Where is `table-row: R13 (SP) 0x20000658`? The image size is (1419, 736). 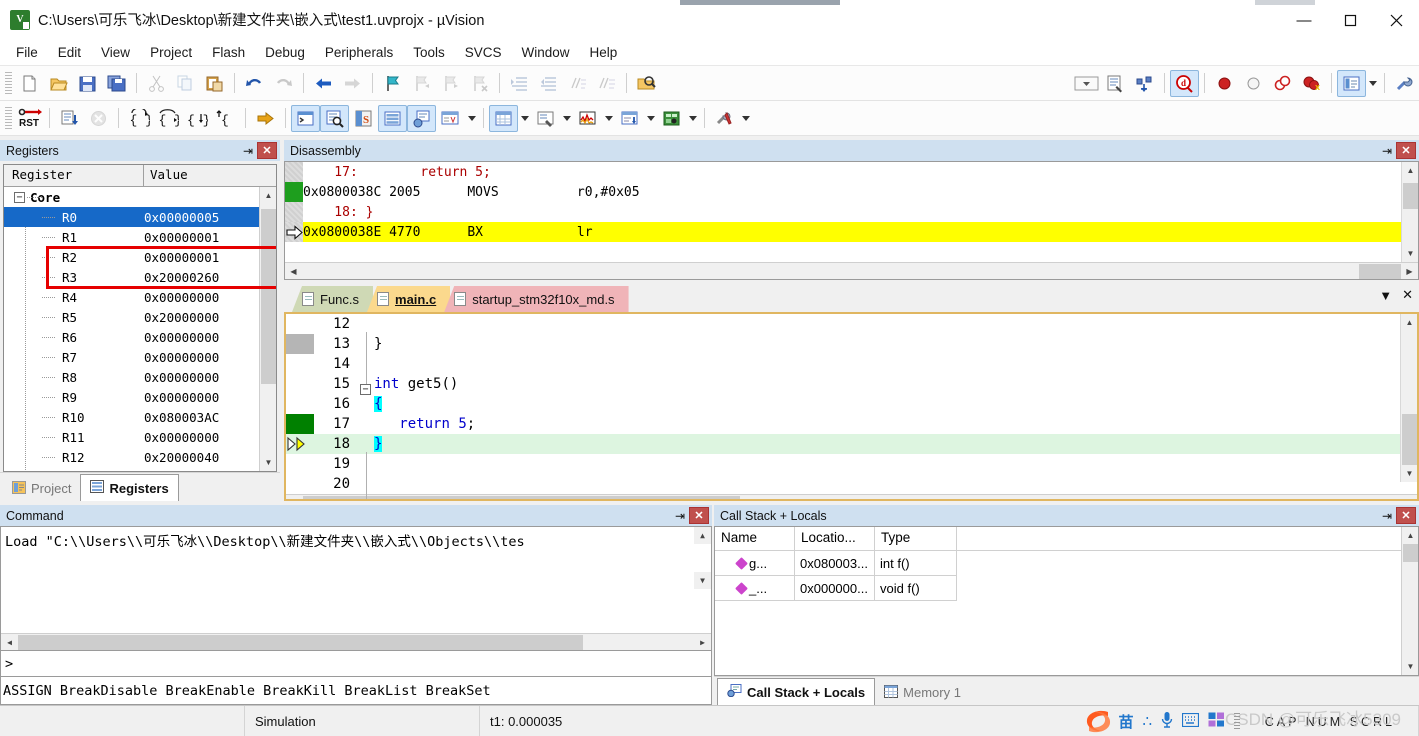 table-row: R13 (SP) 0x20000658 is located at coordinates (140, 469).